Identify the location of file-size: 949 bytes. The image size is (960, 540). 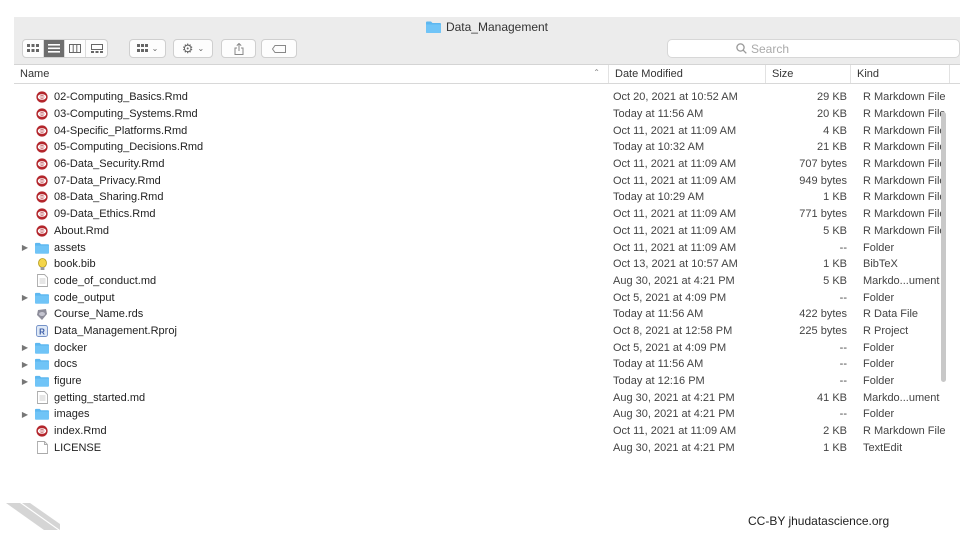
(823, 180).